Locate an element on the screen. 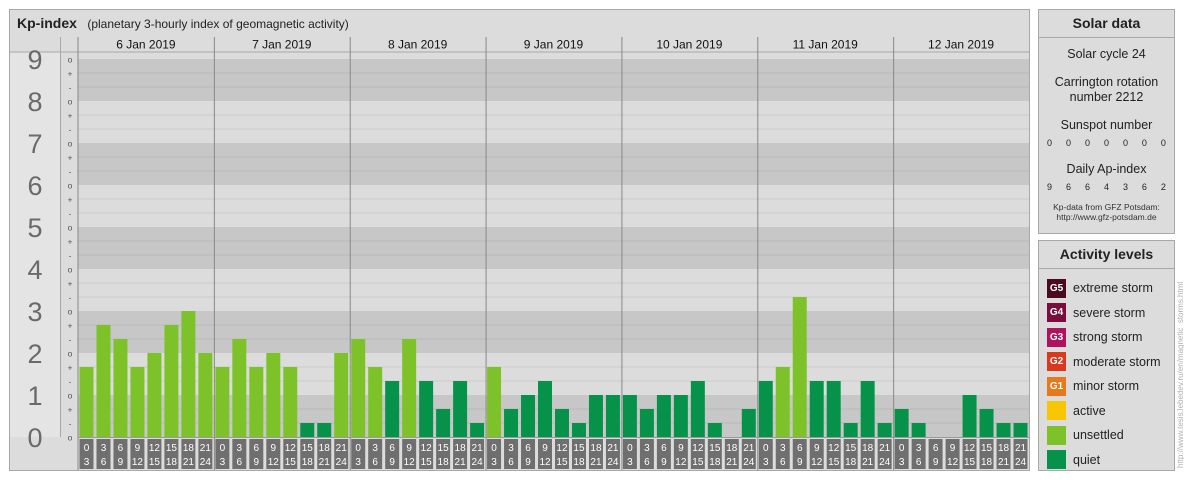  legend-item: G5 extreme storm is located at coordinates (1110, 288).